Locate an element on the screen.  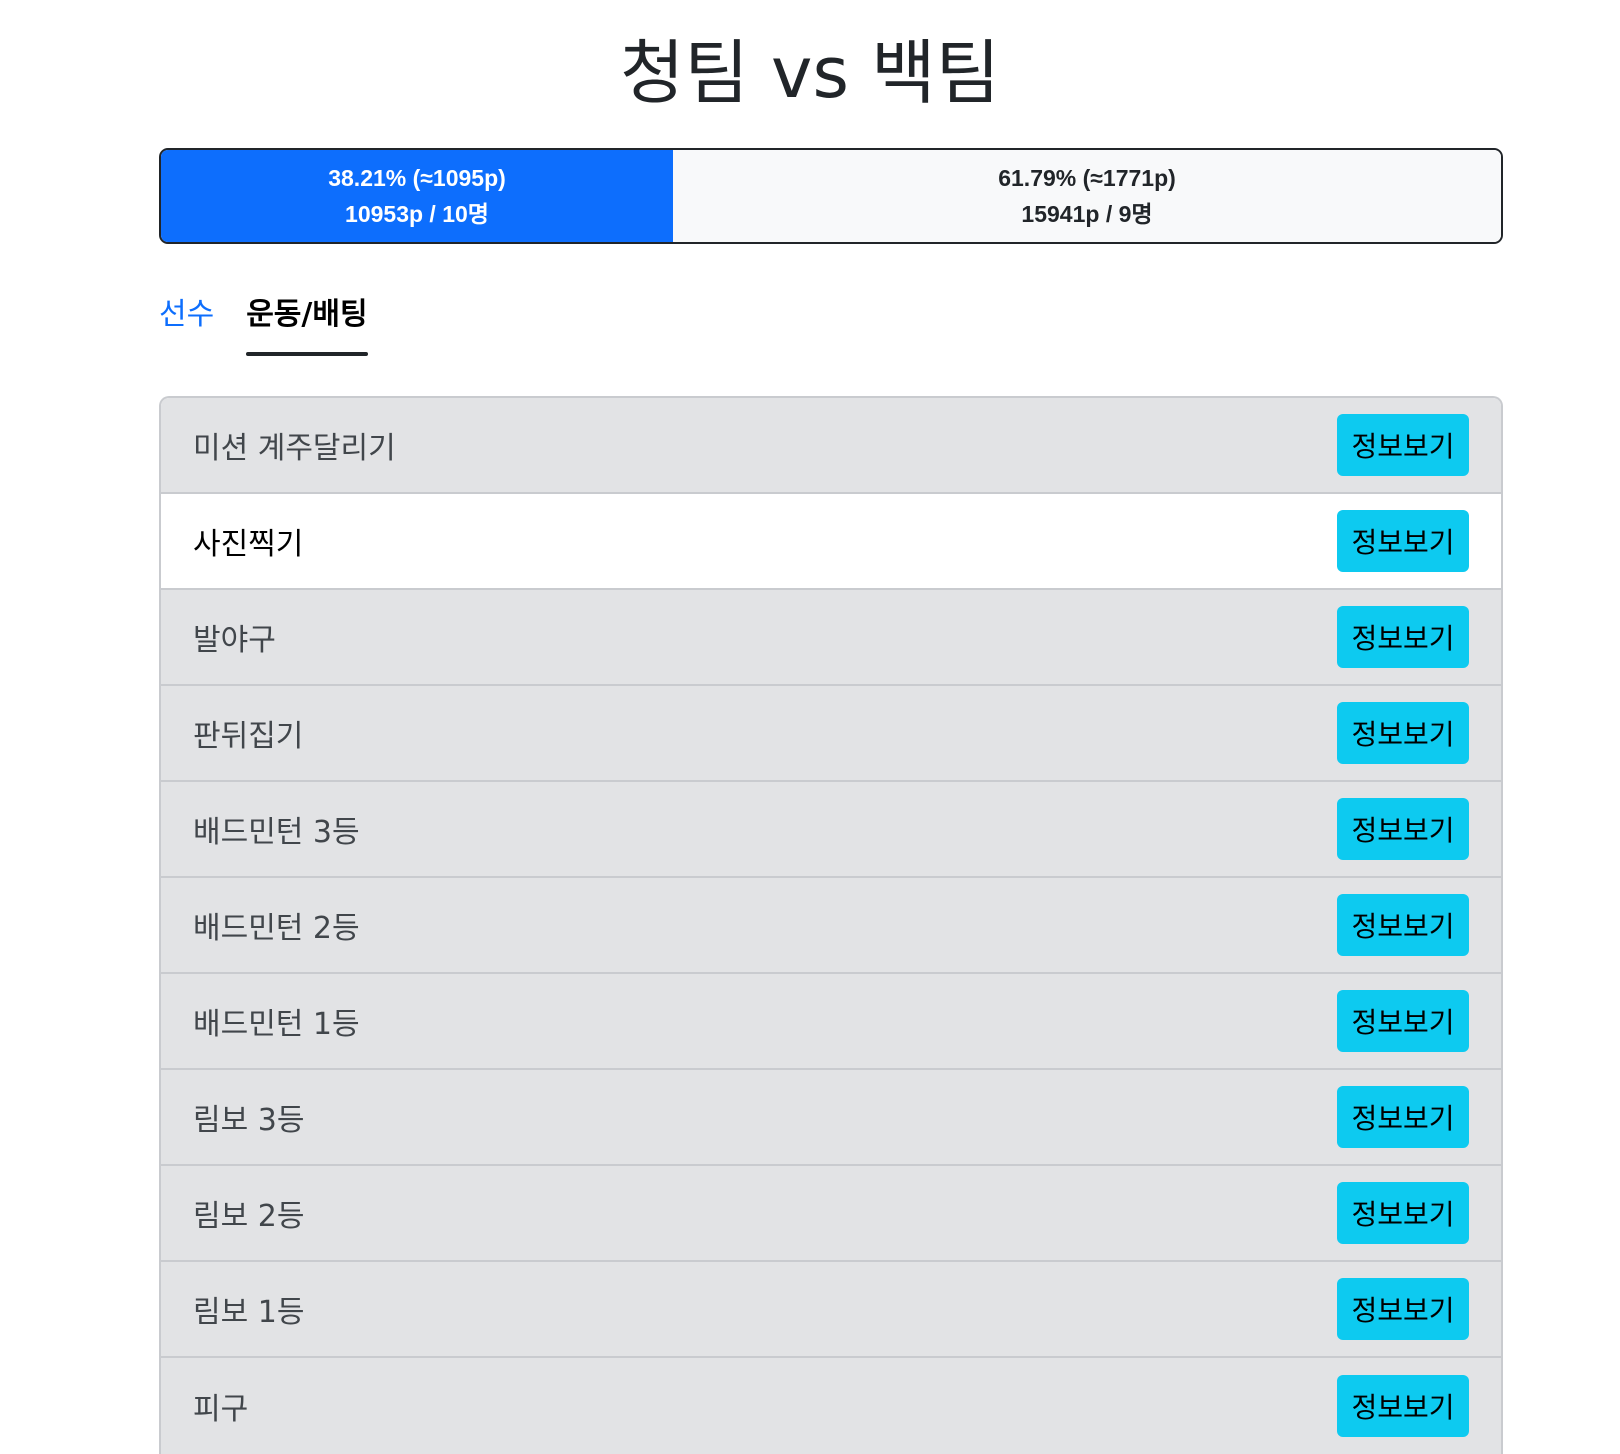
event-name: 림보 3등 is located at coordinates (249, 1120).